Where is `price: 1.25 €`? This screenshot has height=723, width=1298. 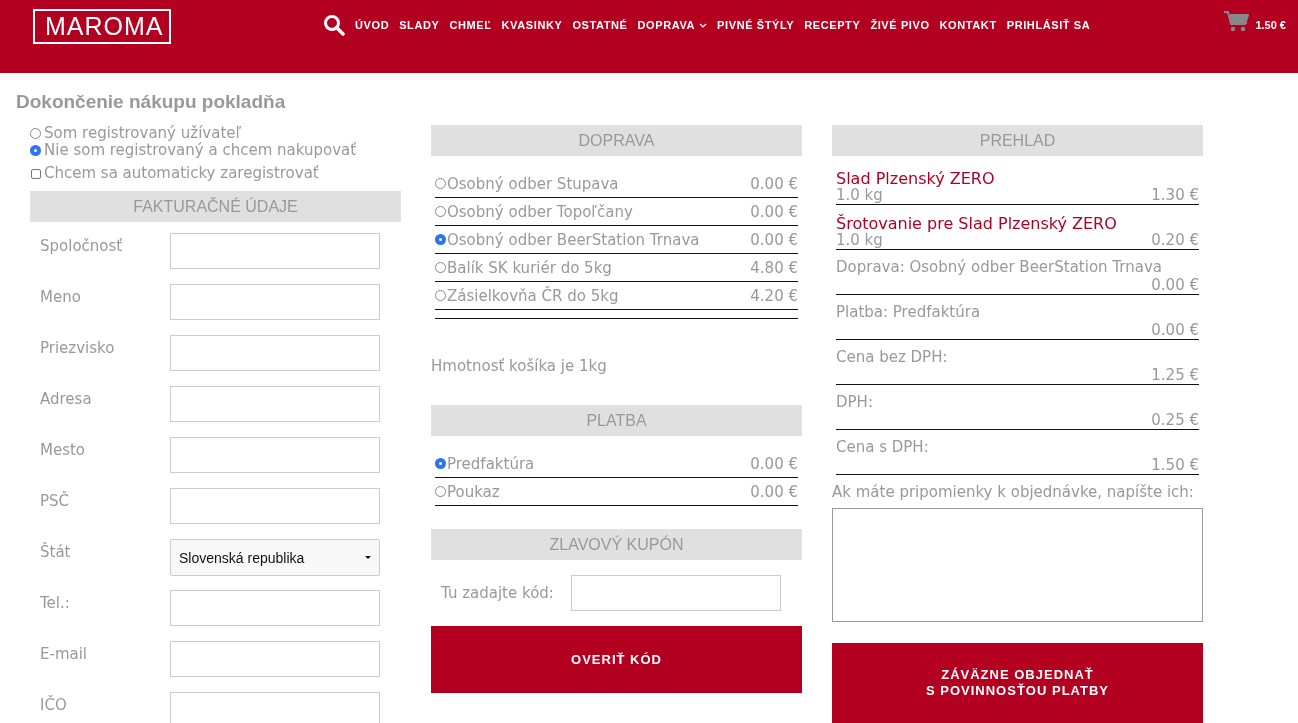
price: 1.25 € is located at coordinates (1175, 375).